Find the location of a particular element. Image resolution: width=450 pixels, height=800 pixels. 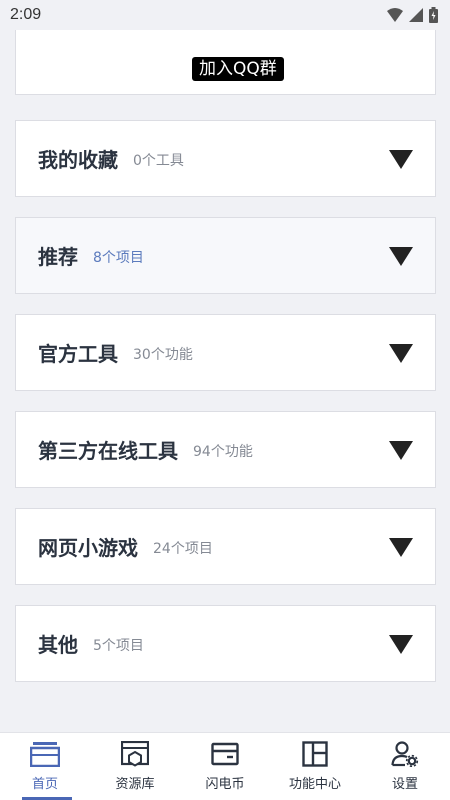

section-web-games: 网页小游戏 24个项目 is located at coordinates (225, 546).